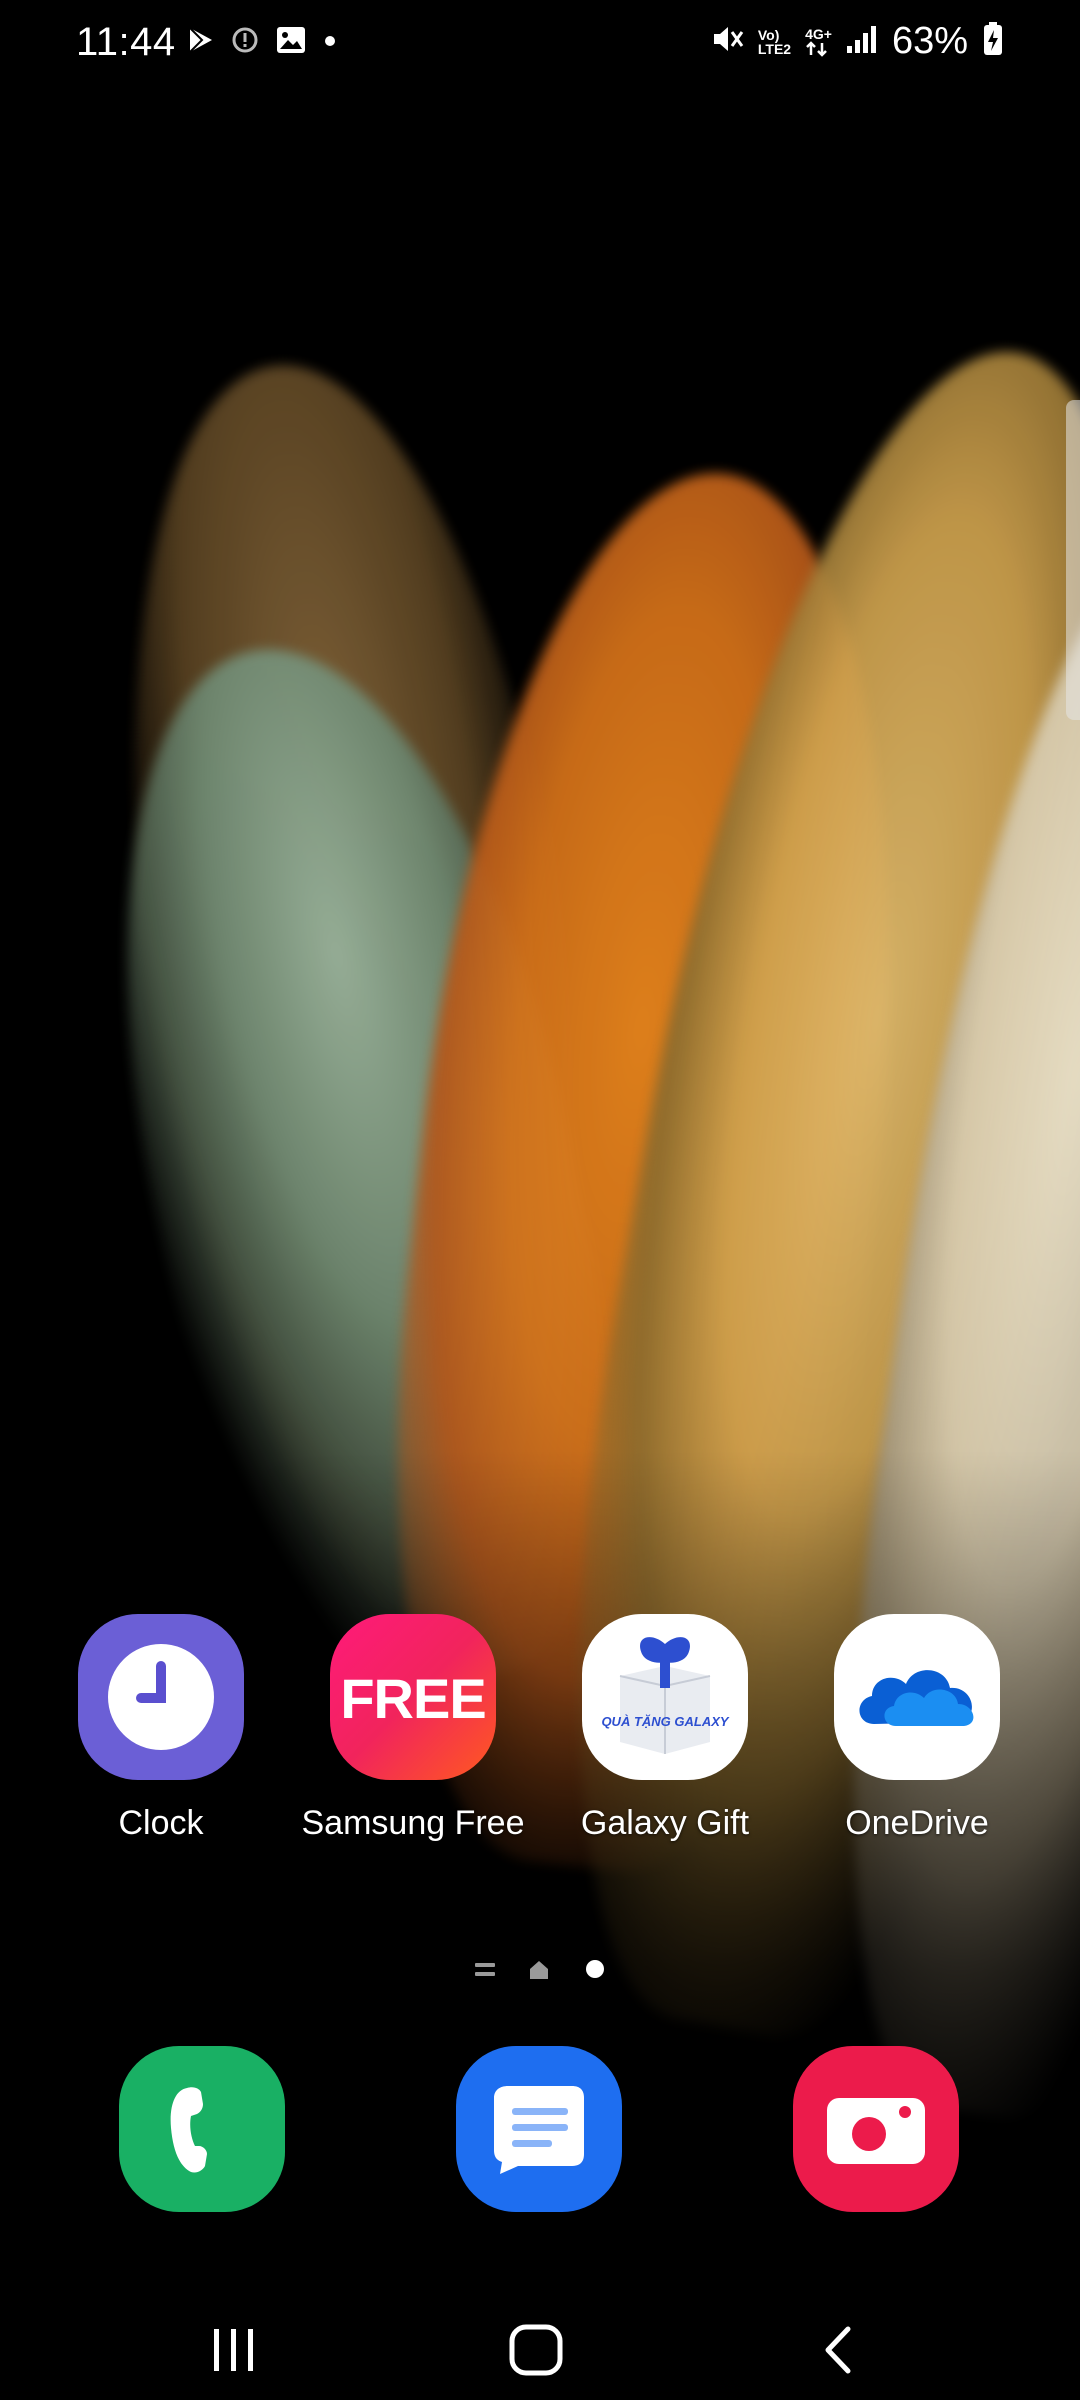 This screenshot has height=2400, width=1080. I want to click on app-label-galaxy-gift: Galaxy Gift, so click(665, 1823).